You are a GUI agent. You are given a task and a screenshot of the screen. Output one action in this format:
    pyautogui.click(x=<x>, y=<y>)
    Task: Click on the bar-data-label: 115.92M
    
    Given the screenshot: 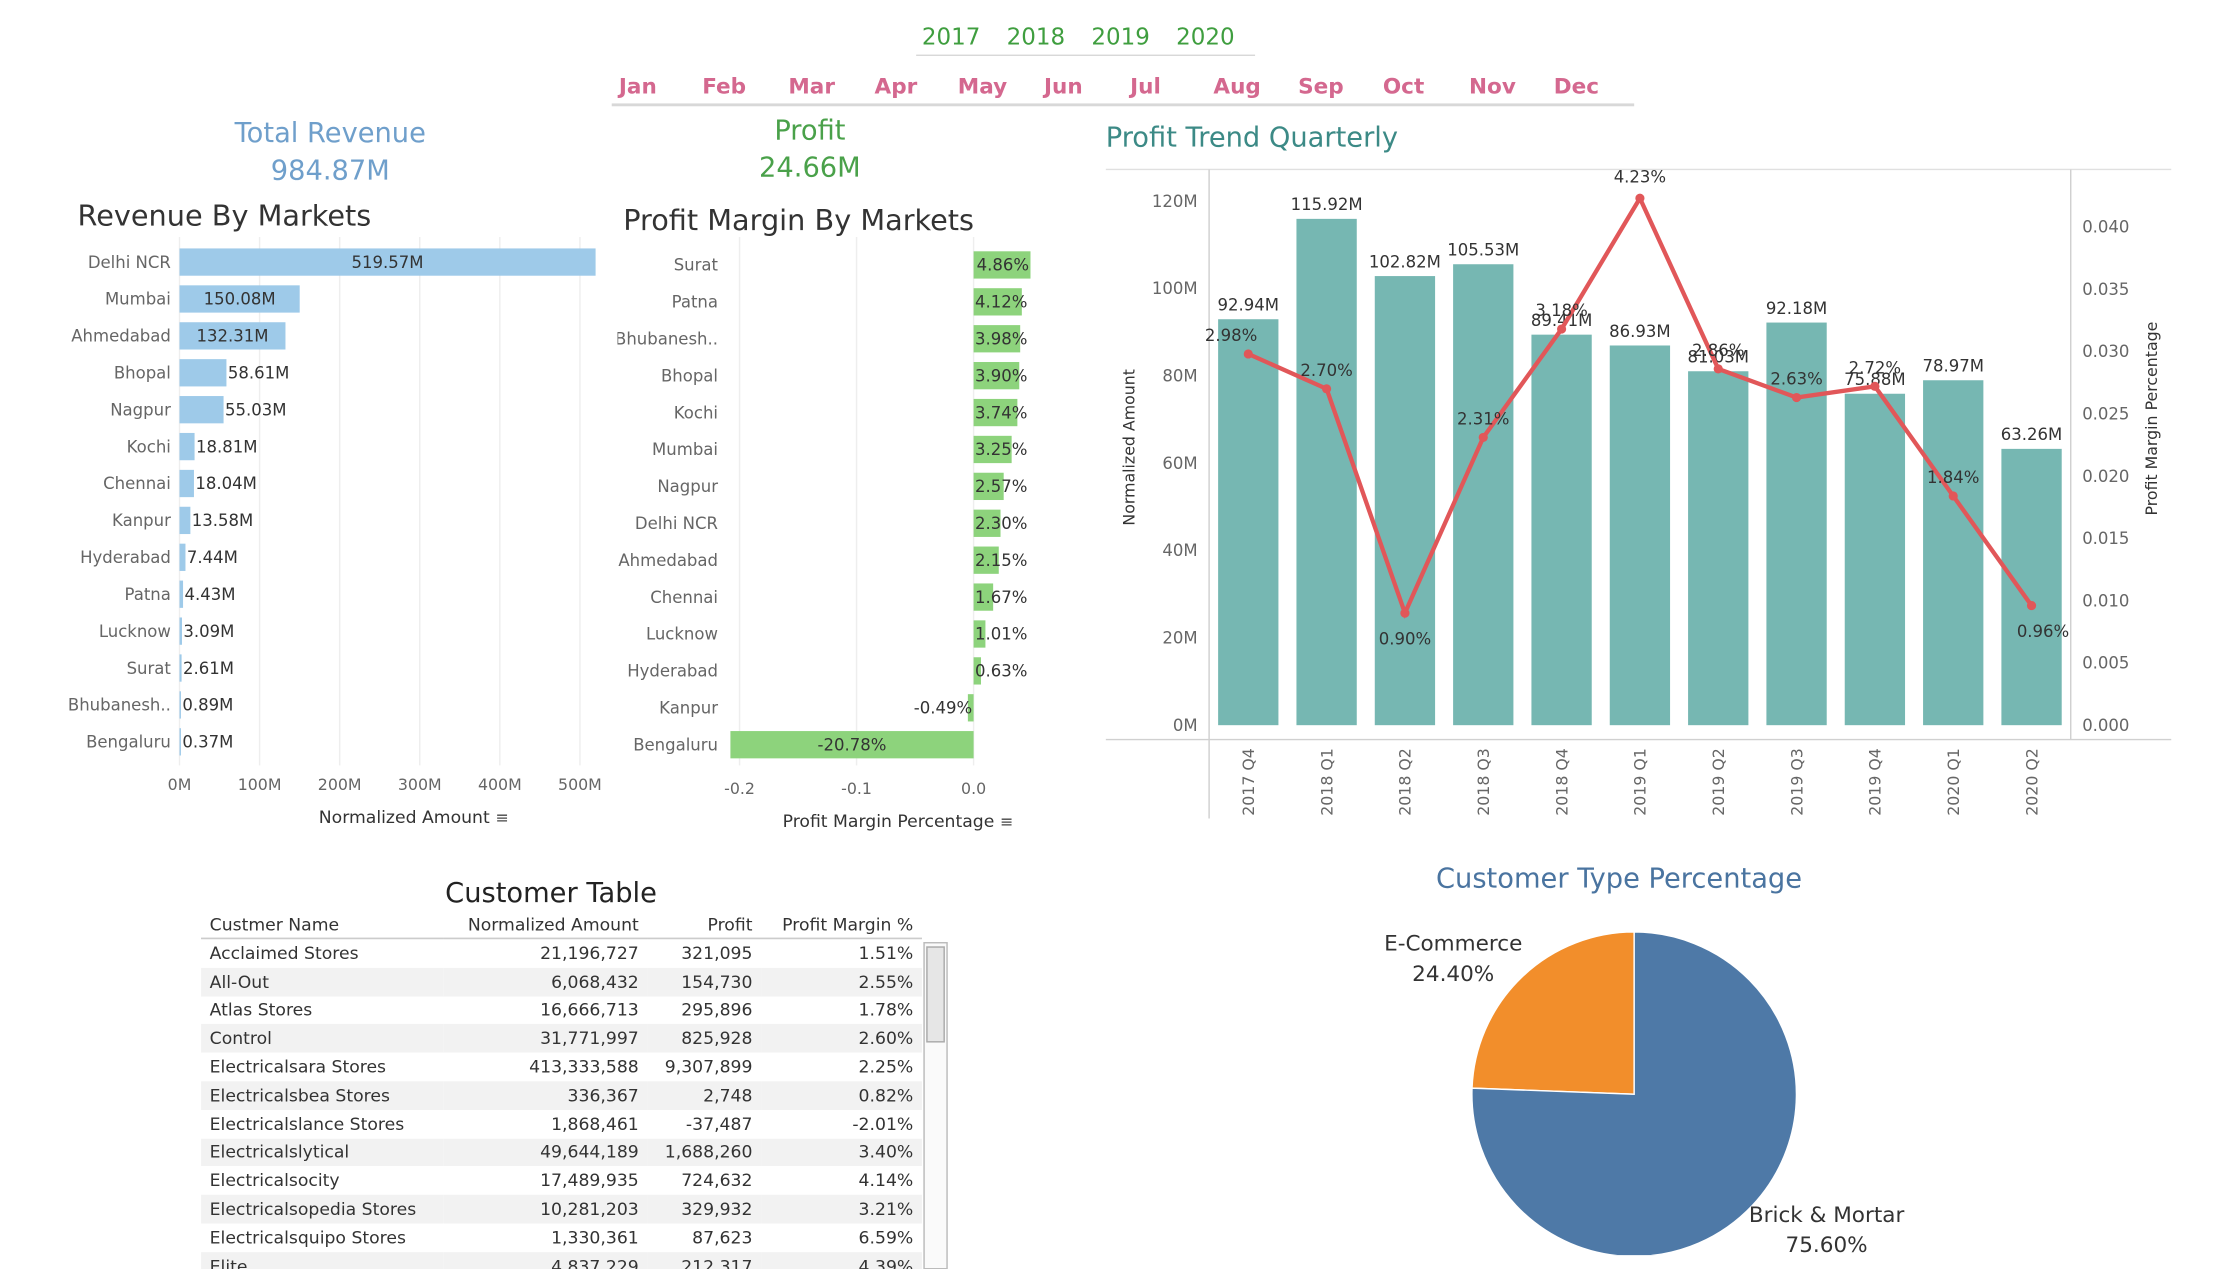 What is the action you would take?
    pyautogui.click(x=1327, y=204)
    